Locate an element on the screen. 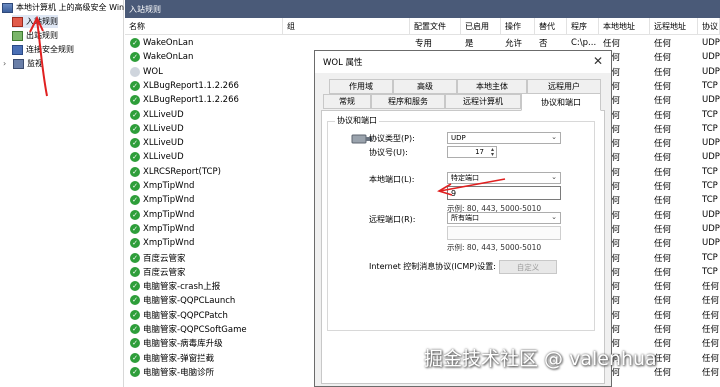  panel-header: 入站规则 is located at coordinates (422, 9).